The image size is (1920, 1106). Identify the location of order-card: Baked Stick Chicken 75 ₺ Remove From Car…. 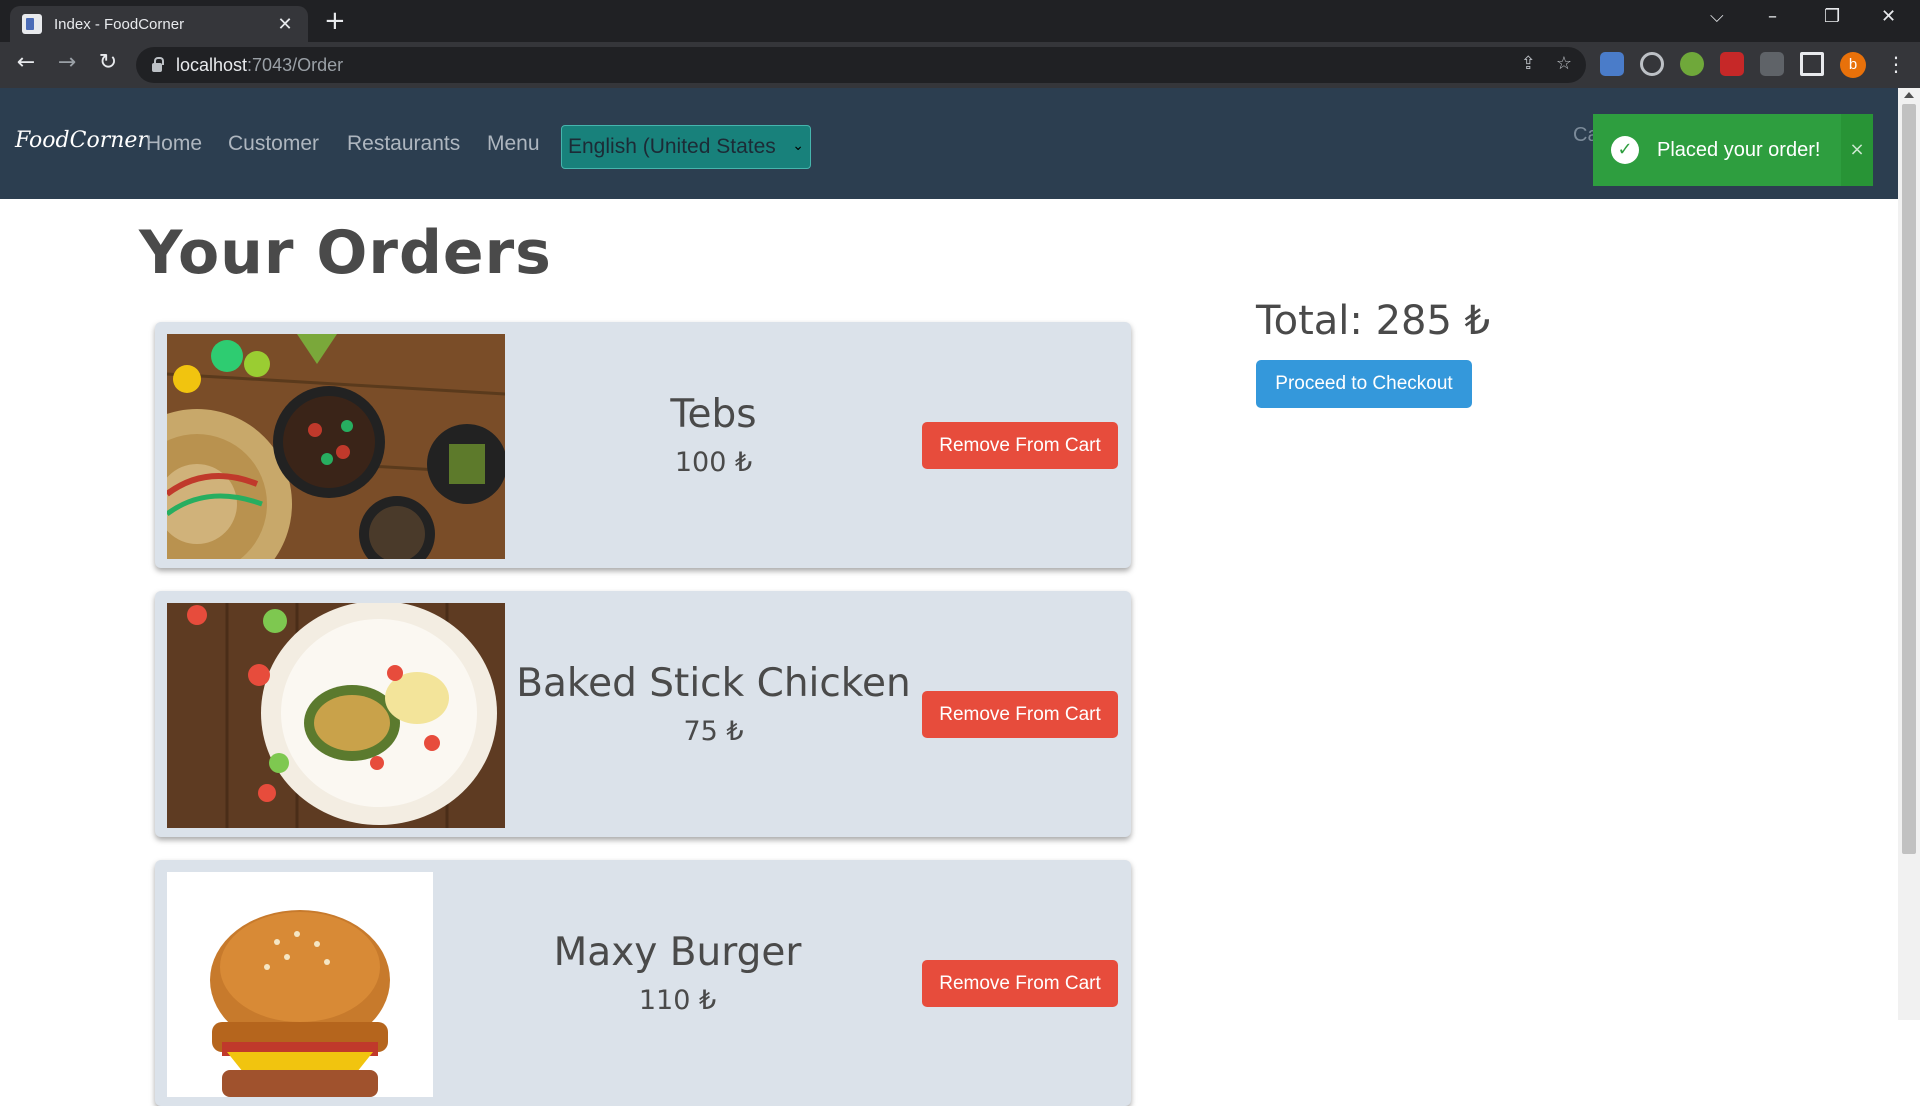
(643, 714).